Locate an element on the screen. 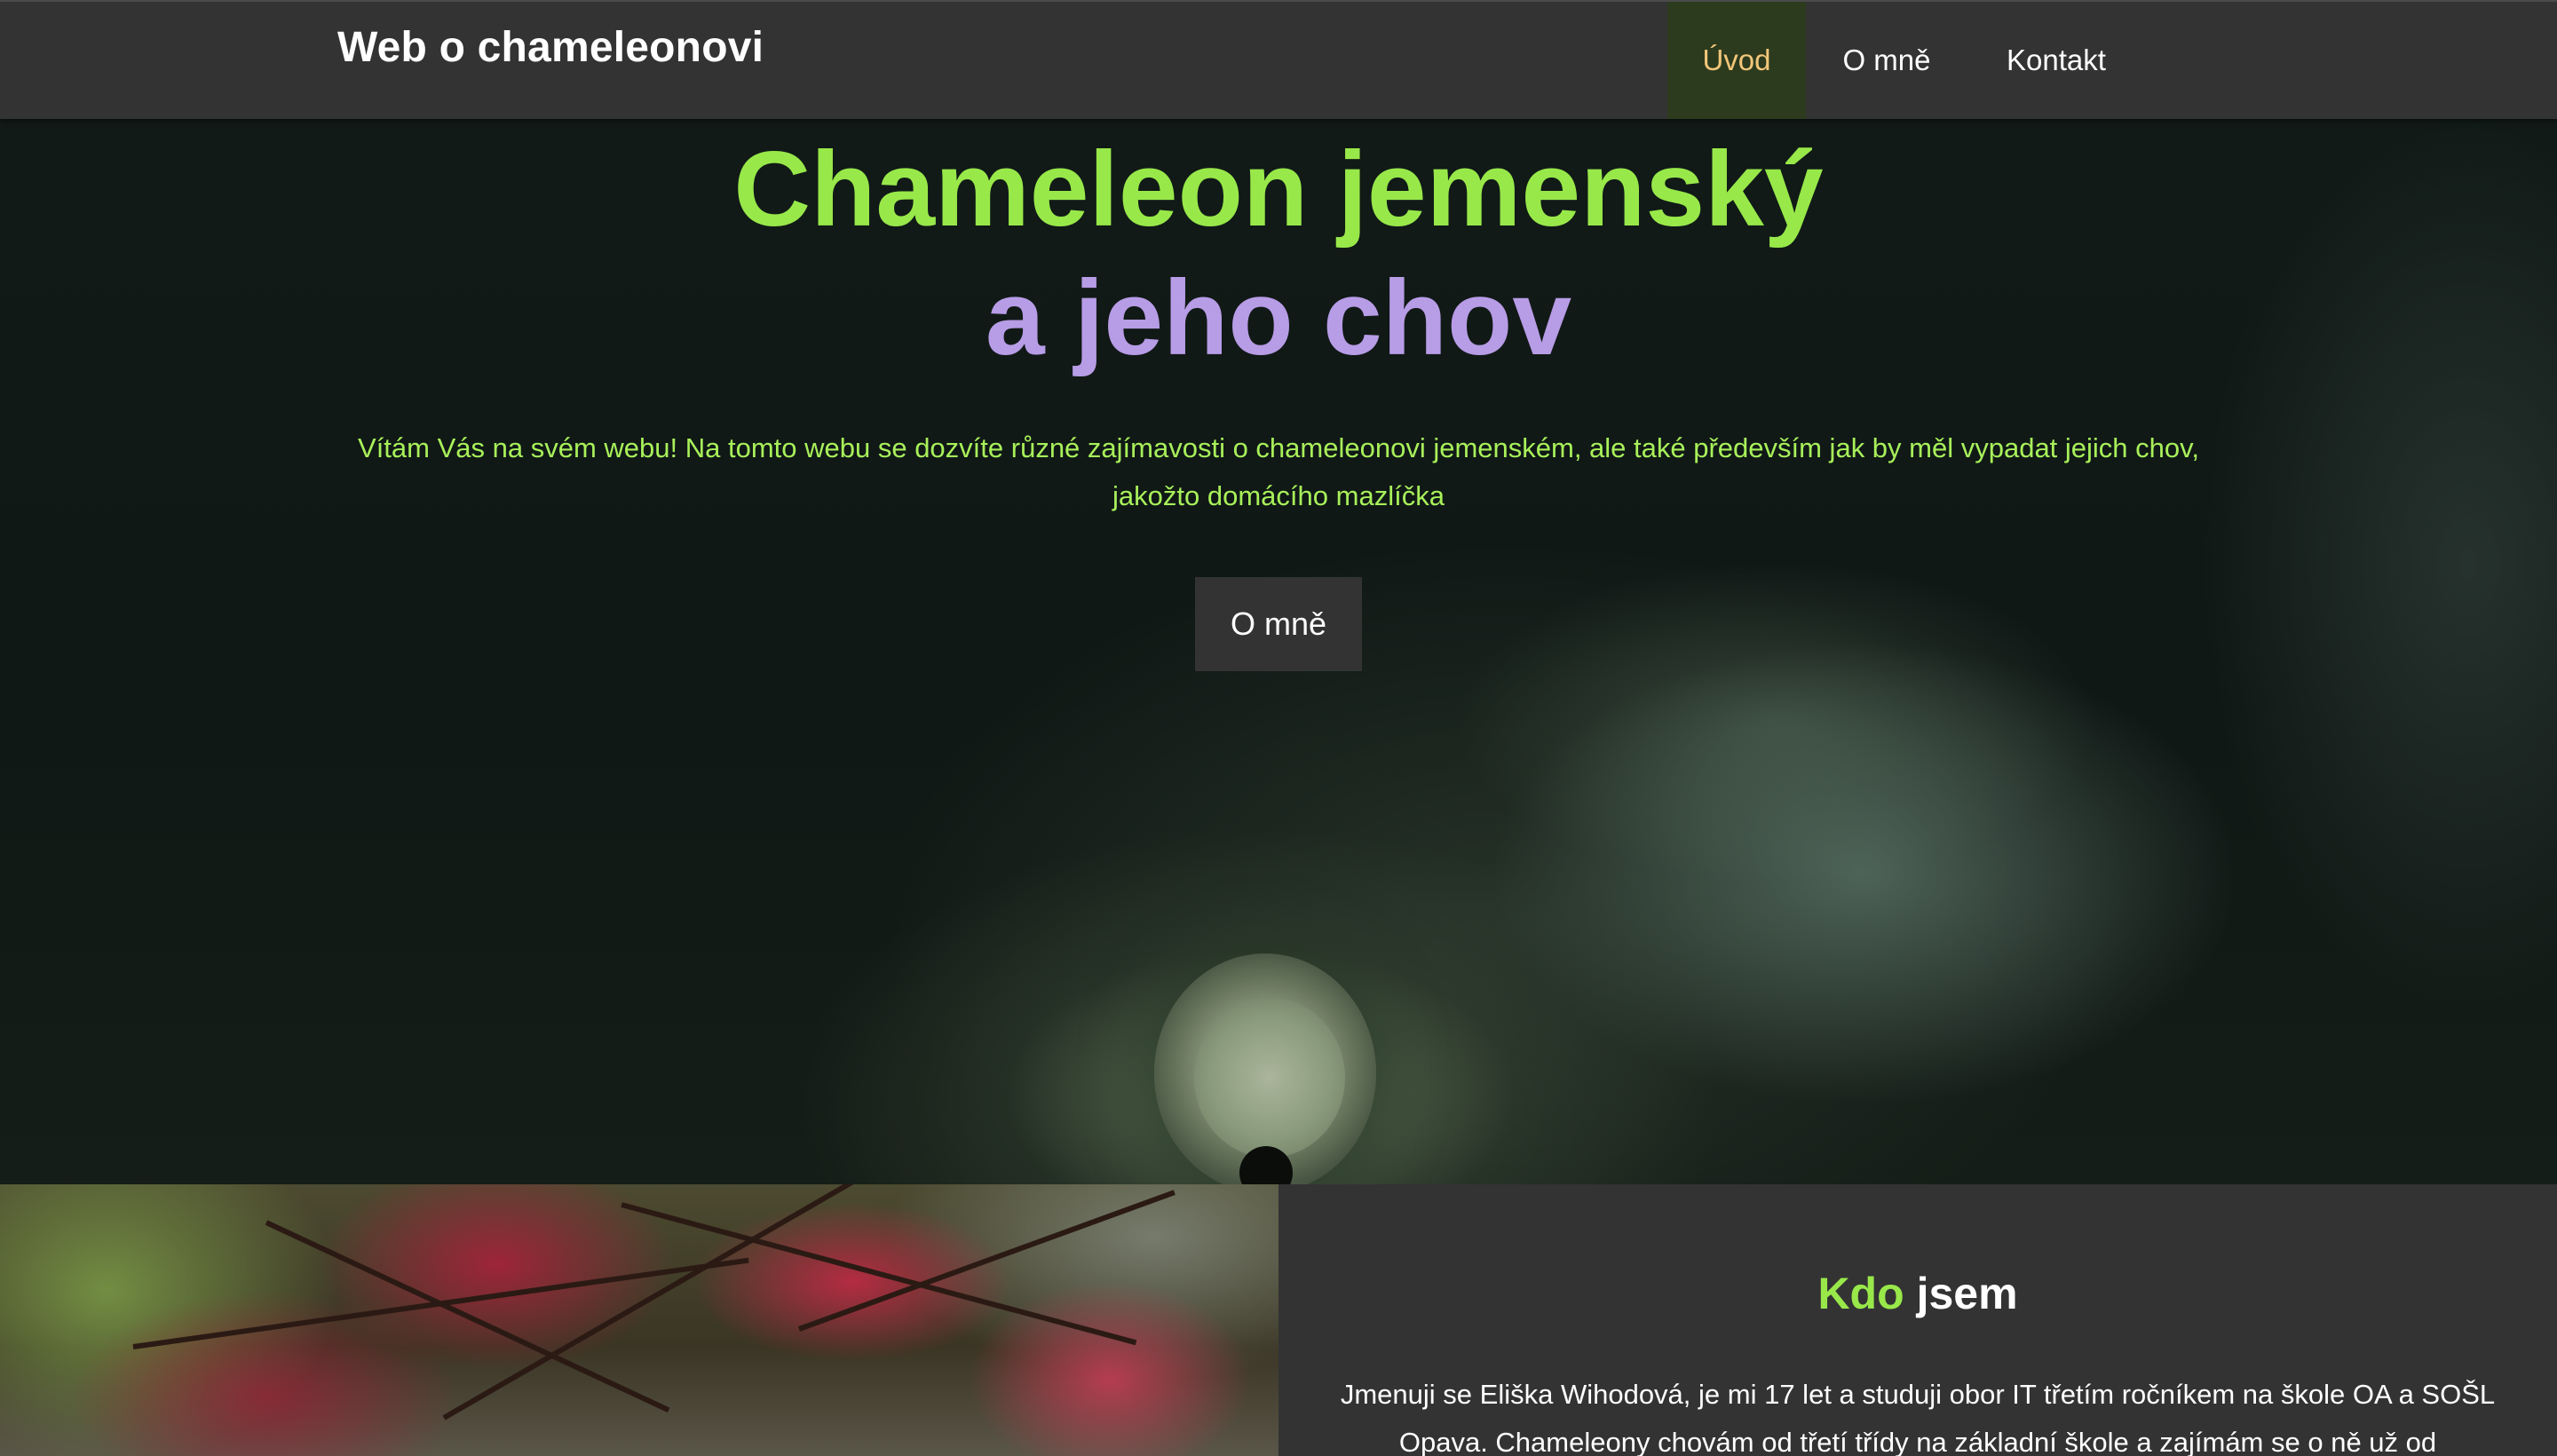  nav-item-kontakt: Kontakt is located at coordinates (2056, 60).